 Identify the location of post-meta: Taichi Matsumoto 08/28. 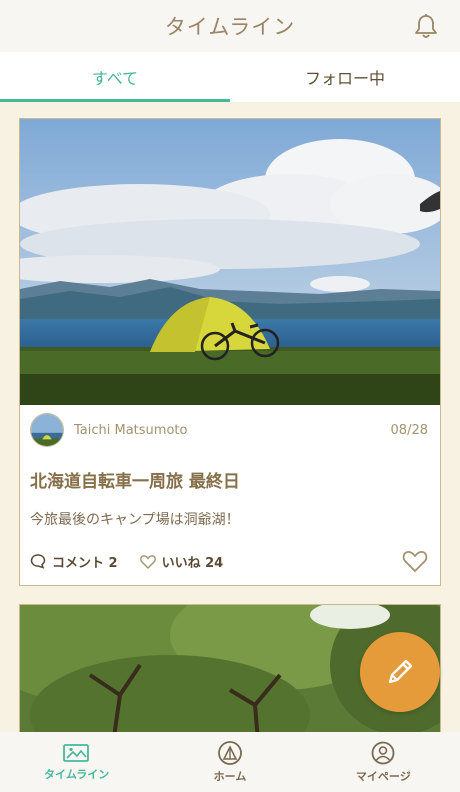
(229, 430).